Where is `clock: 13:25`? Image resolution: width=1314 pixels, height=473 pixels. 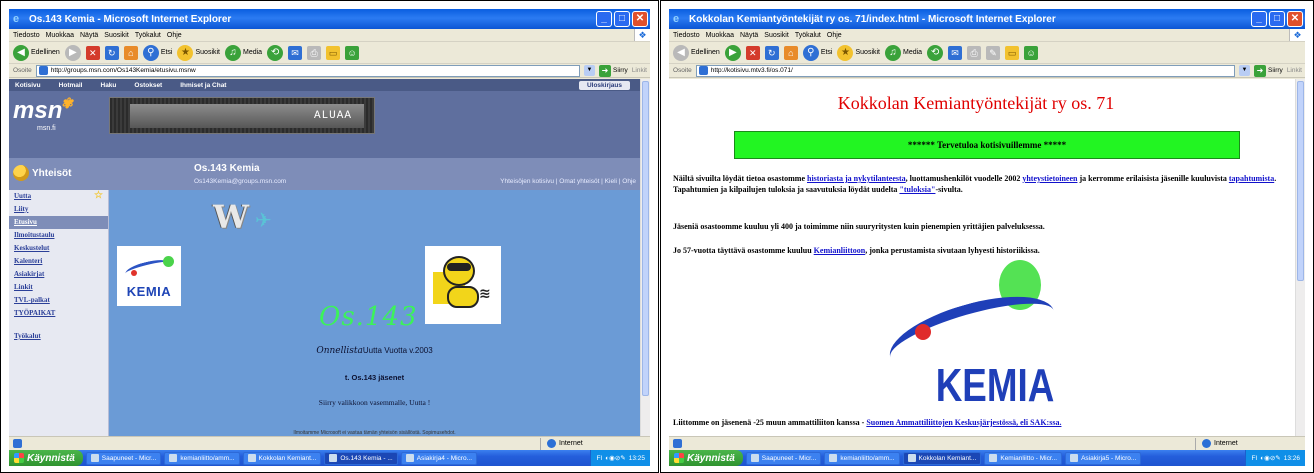 clock: 13:25 is located at coordinates (637, 458).